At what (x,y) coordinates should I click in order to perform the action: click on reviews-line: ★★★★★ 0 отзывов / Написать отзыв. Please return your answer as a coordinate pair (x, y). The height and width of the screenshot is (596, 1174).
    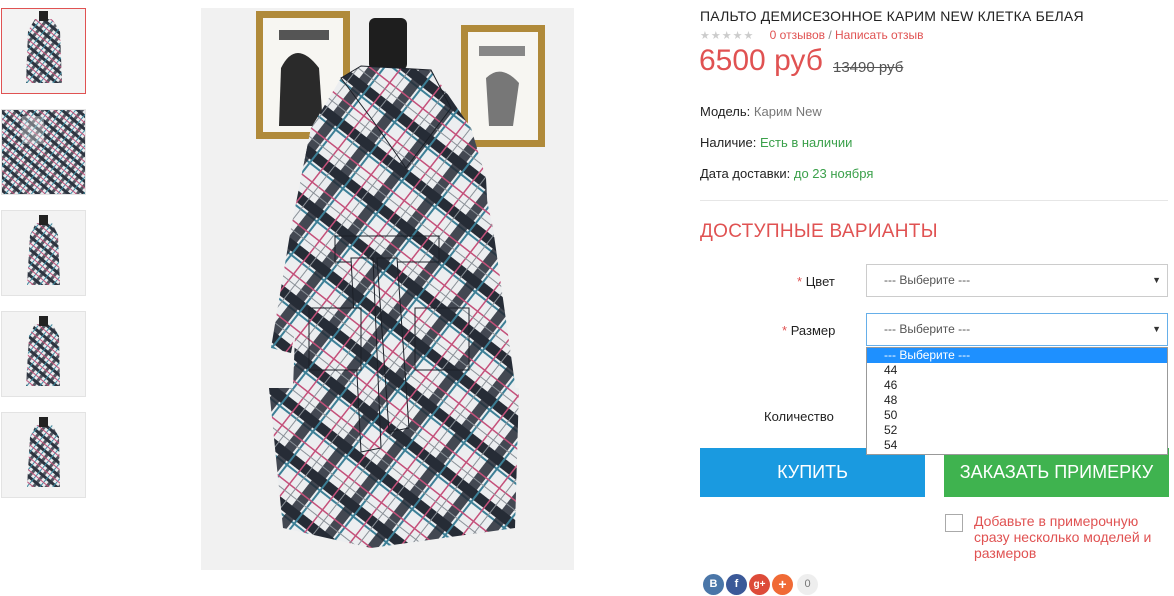
    Looking at the image, I should click on (811, 35).